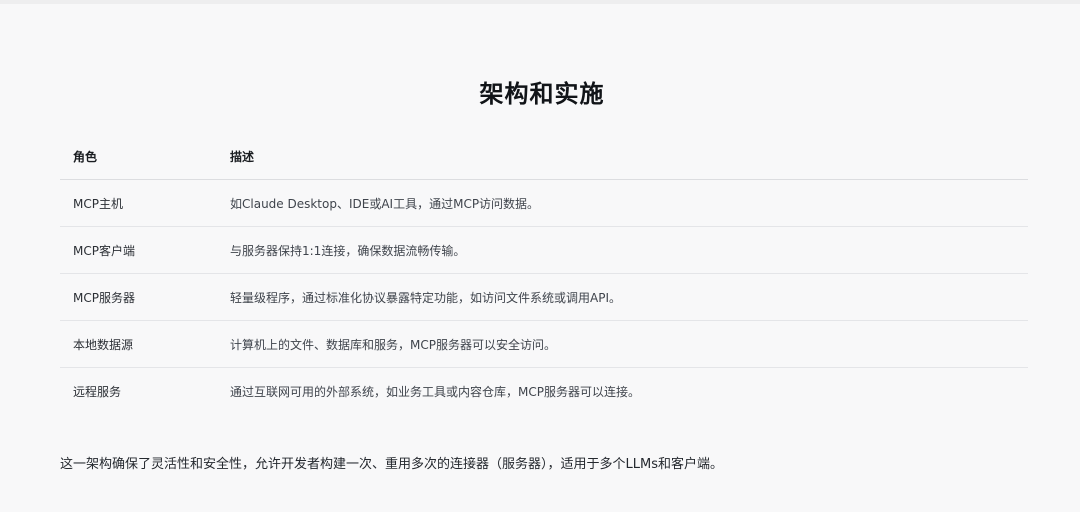  Describe the element at coordinates (138, 203) in the screenshot. I see `role-cell: MCP主机` at that location.